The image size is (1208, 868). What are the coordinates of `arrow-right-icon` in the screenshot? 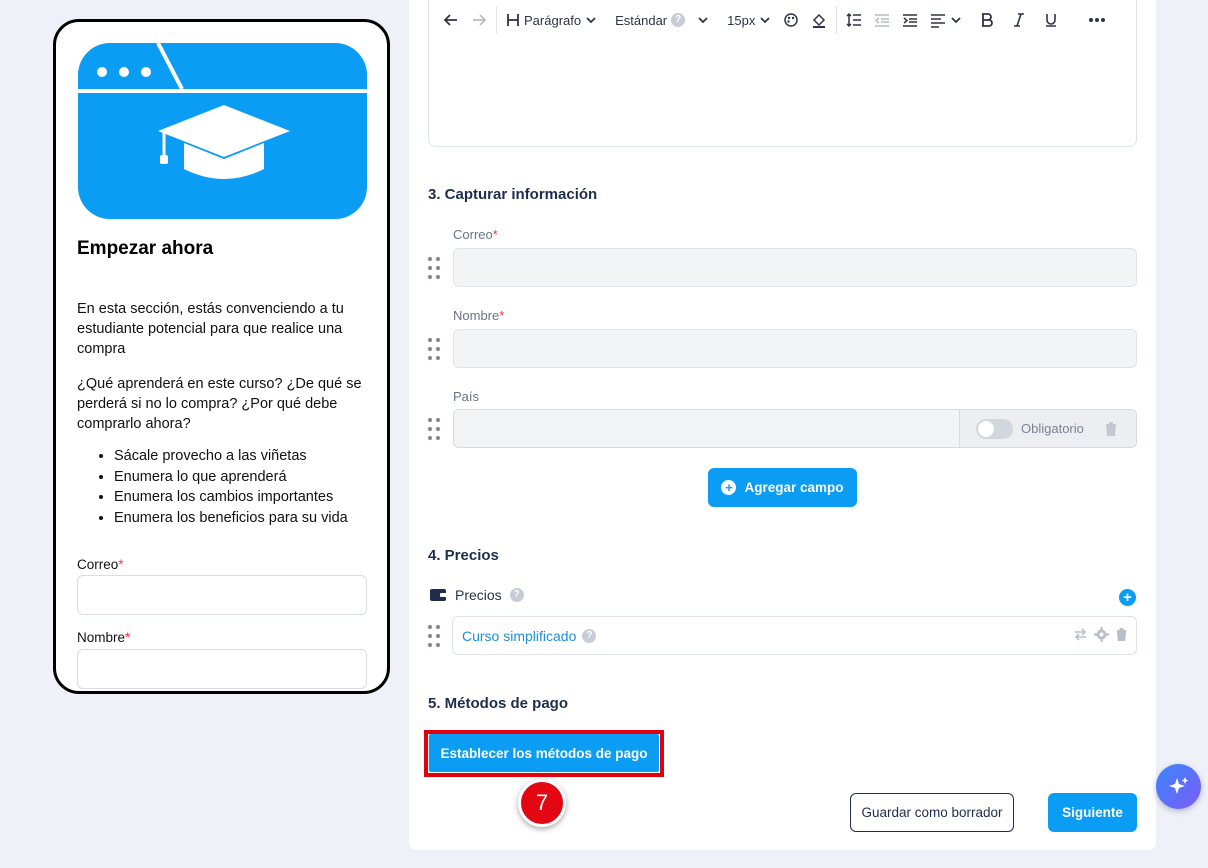 It's located at (480, 20).